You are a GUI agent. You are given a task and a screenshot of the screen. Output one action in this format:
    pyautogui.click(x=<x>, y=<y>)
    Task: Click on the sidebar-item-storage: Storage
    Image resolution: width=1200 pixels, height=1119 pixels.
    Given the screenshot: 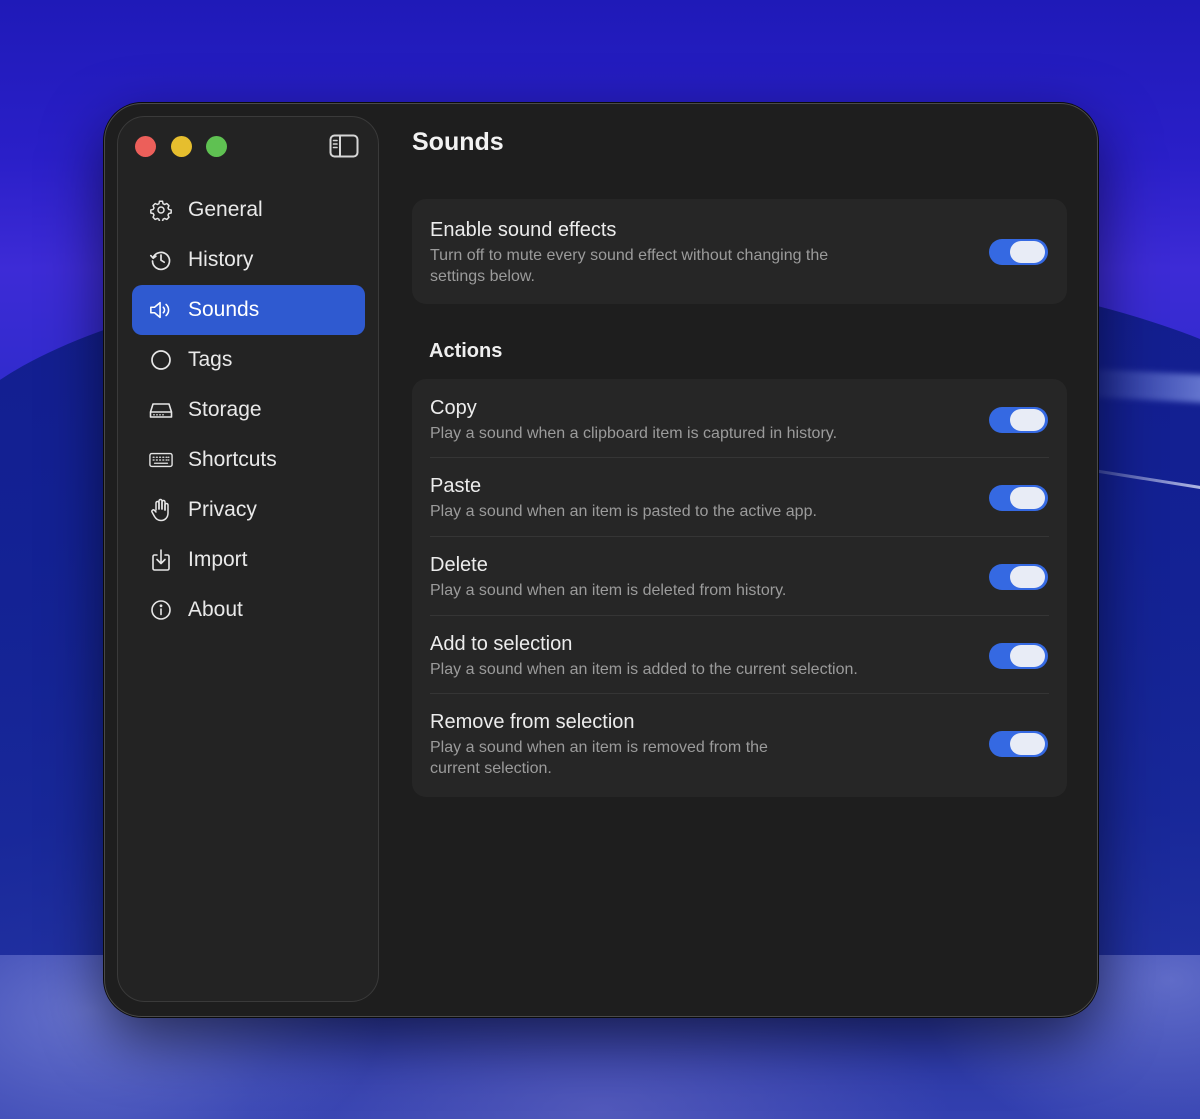 What is the action you would take?
    pyautogui.click(x=248, y=410)
    